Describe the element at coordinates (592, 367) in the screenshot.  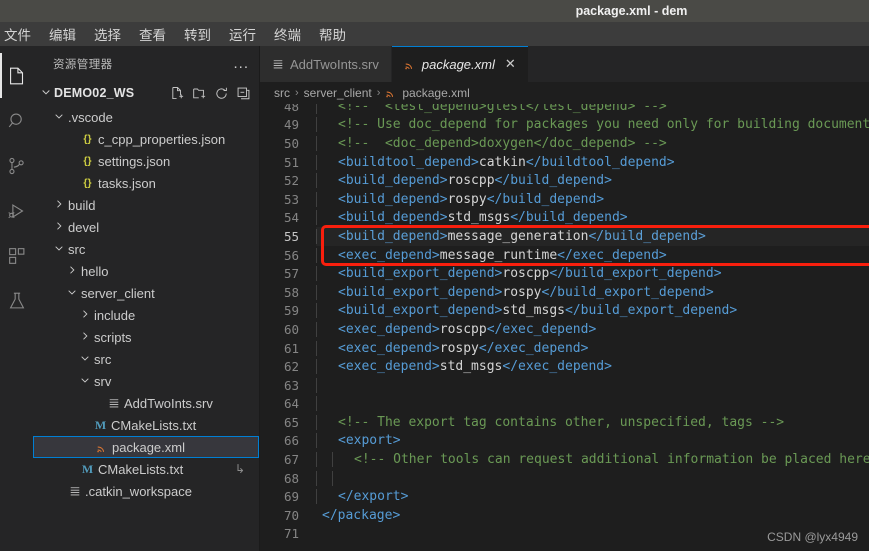
I see `code-line-text: <exec_depend>std_msgs</exec_depend>` at that location.